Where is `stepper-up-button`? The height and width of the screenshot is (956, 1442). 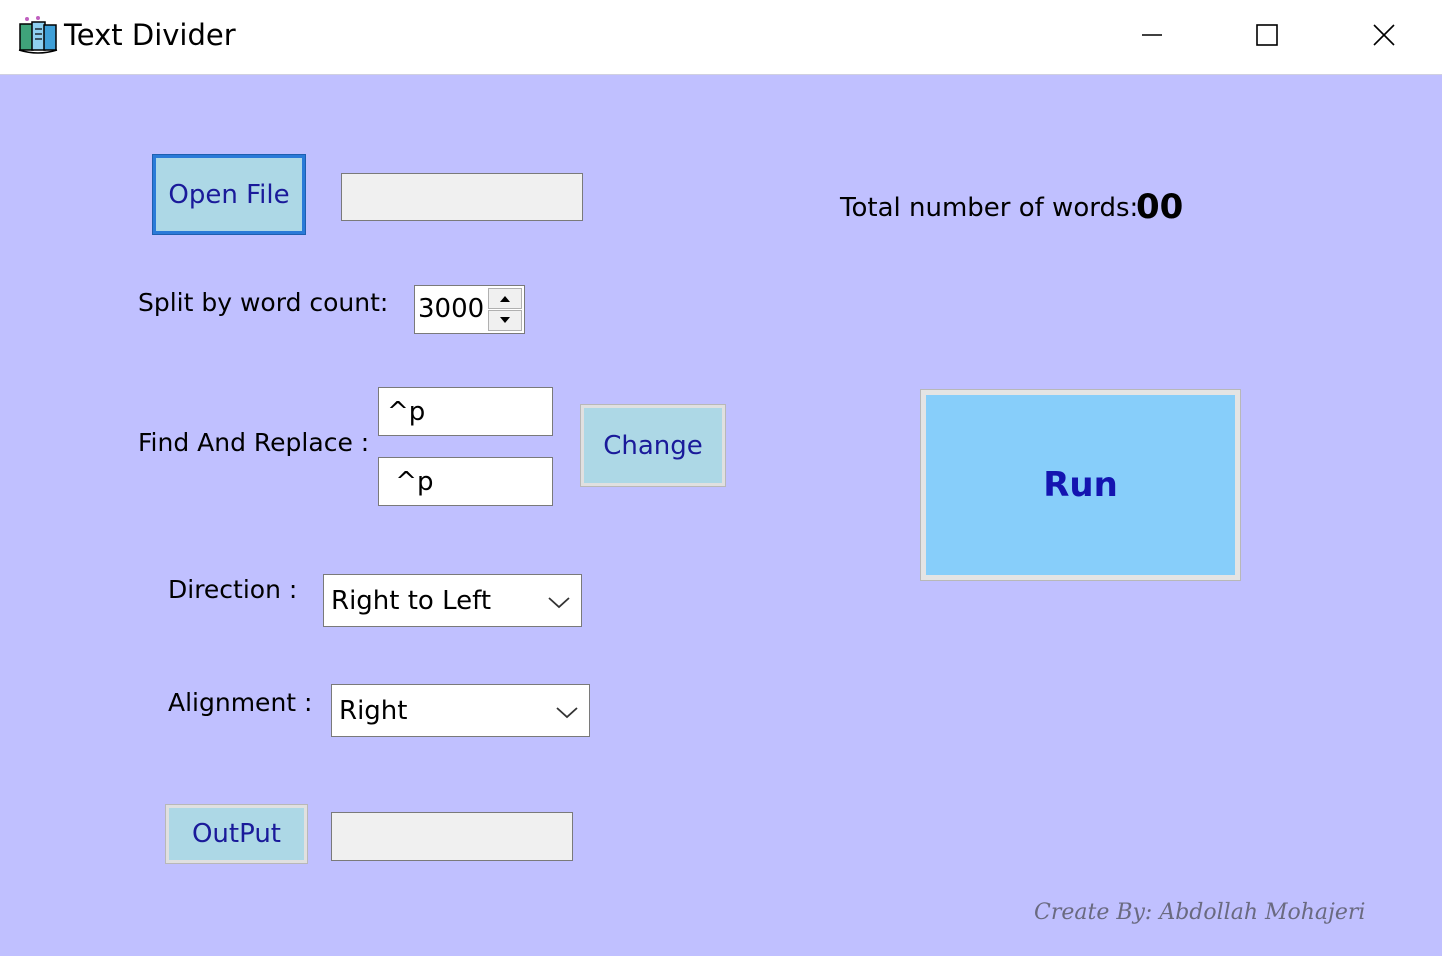 stepper-up-button is located at coordinates (505, 298).